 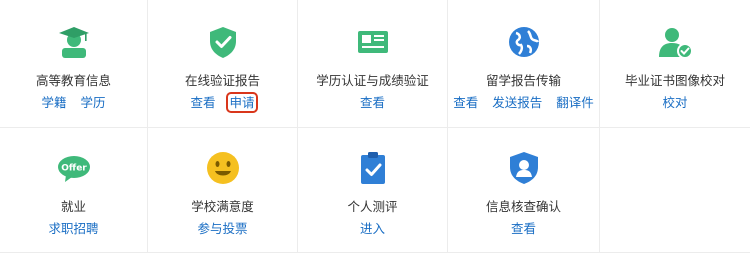 What do you see at coordinates (575, 102) in the screenshot?
I see `link-translation: 翻译件` at bounding box center [575, 102].